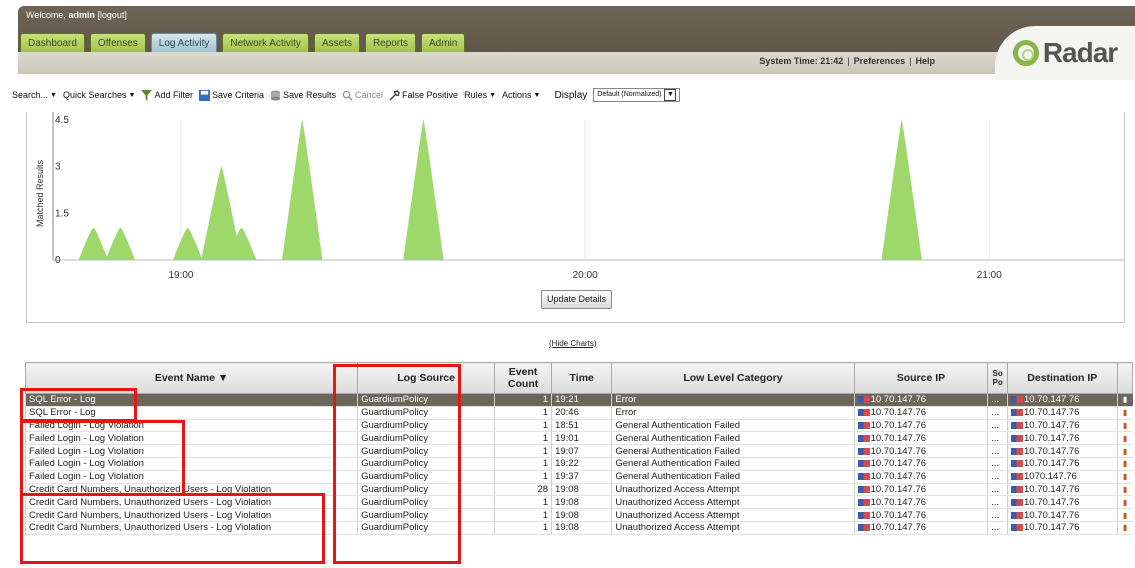 The image size is (1135, 568). I want to click on header-strip, so click(576, 63).